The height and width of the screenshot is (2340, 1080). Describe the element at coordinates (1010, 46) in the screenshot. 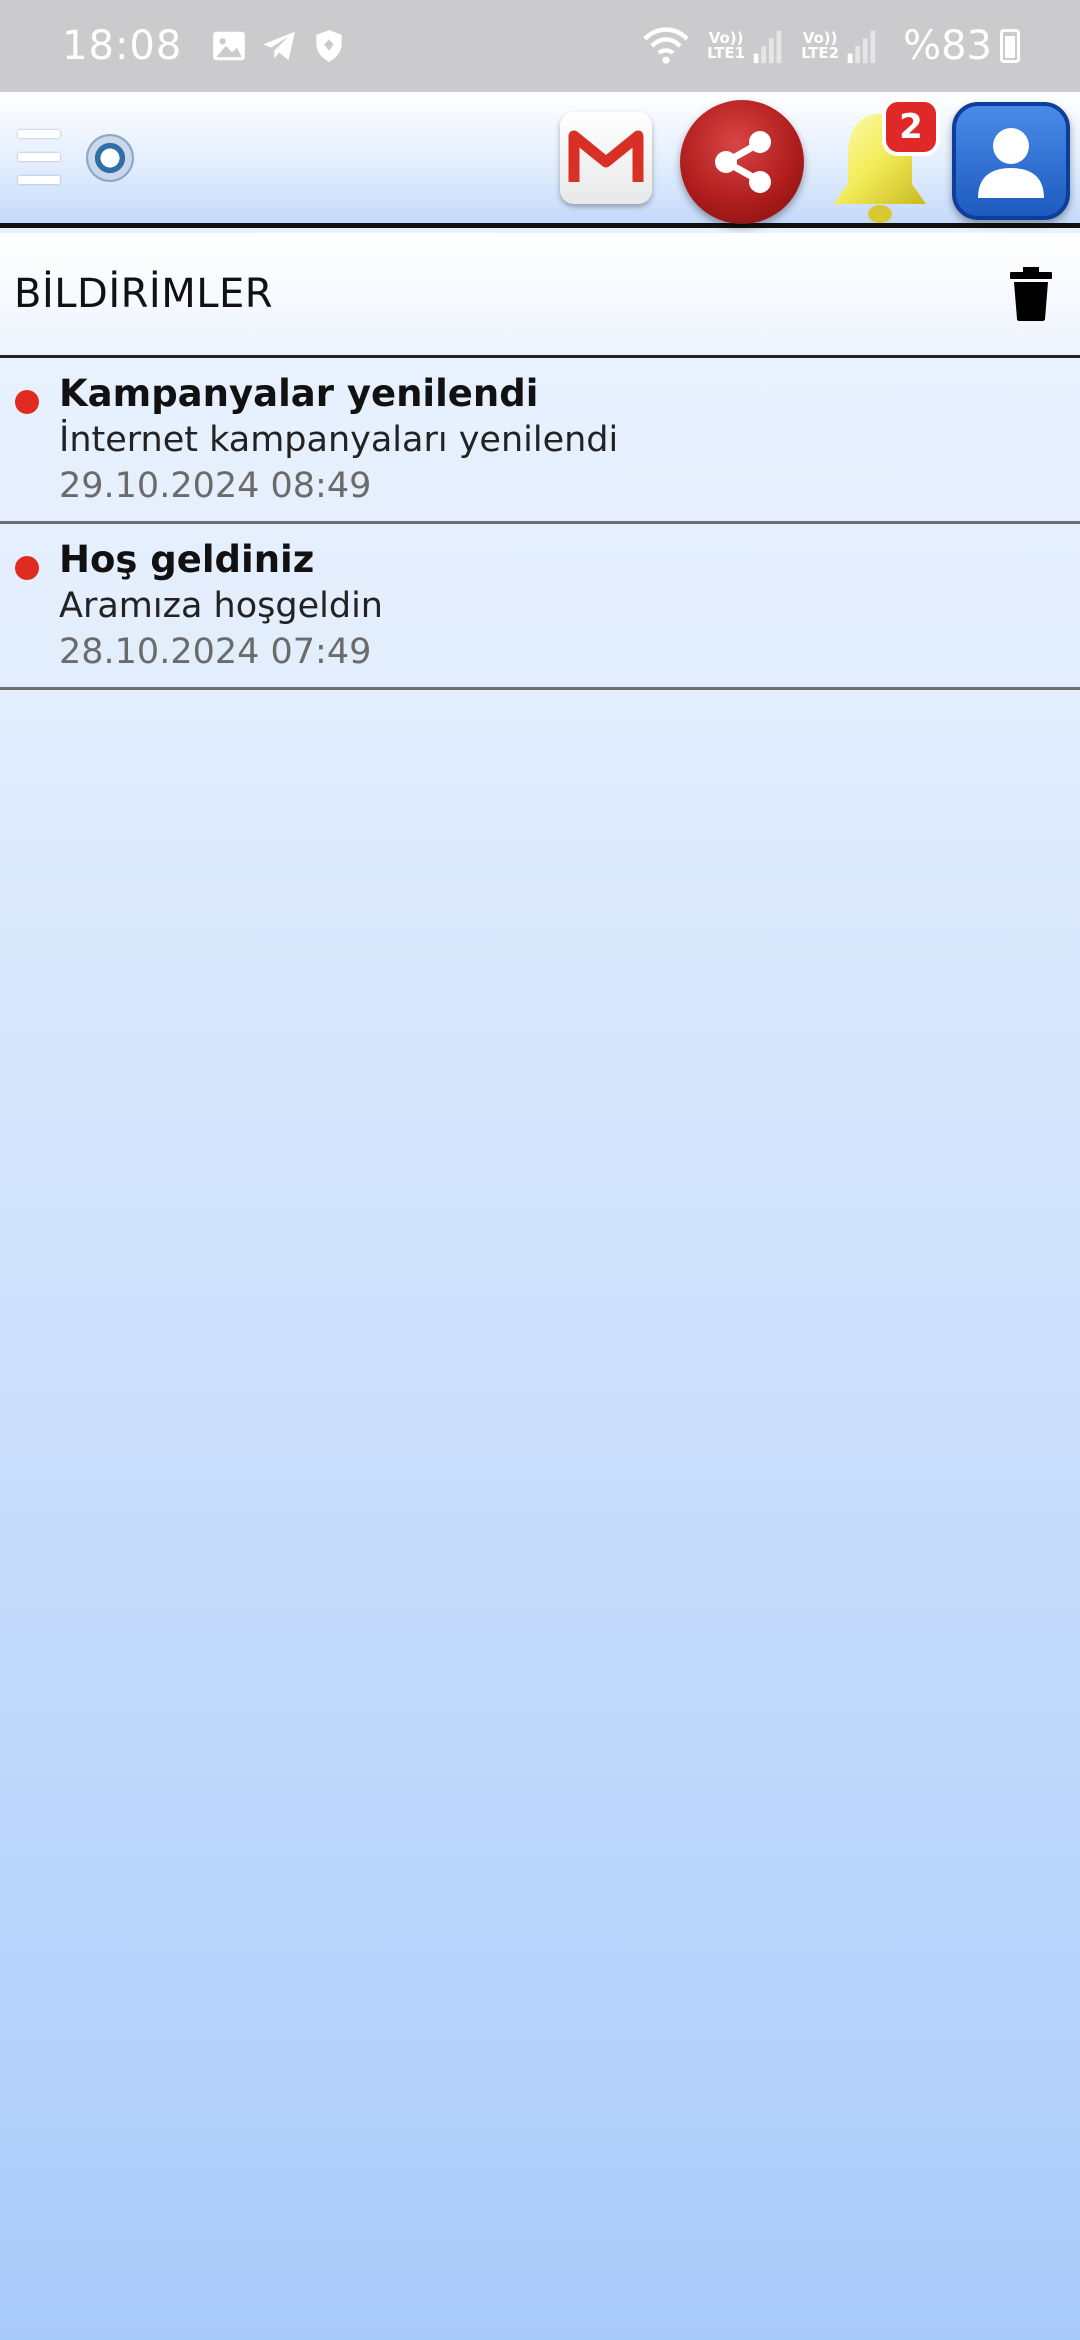

I see `battery-icon` at that location.